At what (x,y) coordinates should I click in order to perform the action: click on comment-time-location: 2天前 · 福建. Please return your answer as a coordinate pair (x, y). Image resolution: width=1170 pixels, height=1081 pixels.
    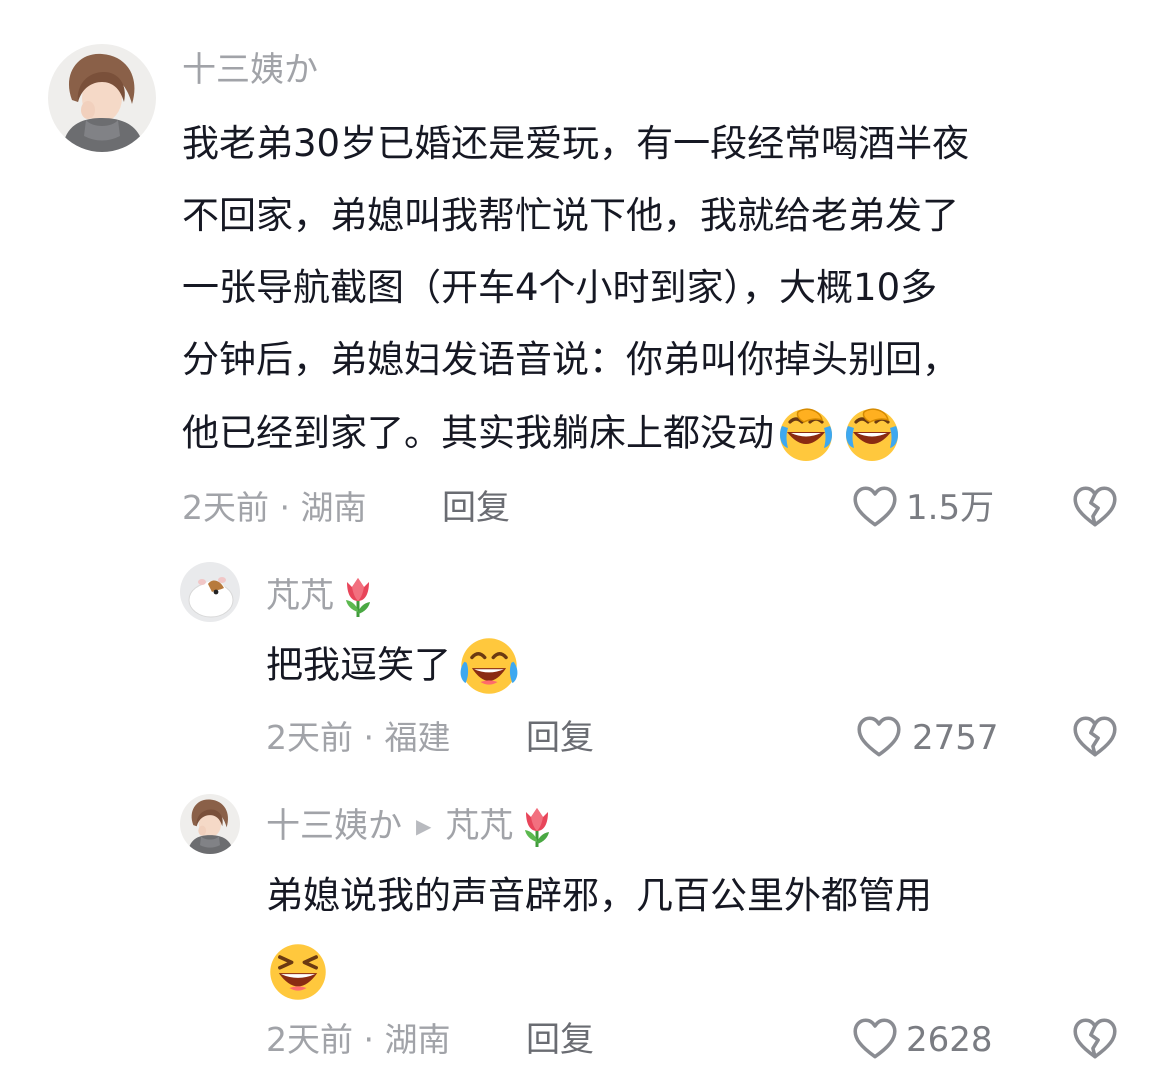
    Looking at the image, I should click on (358, 737).